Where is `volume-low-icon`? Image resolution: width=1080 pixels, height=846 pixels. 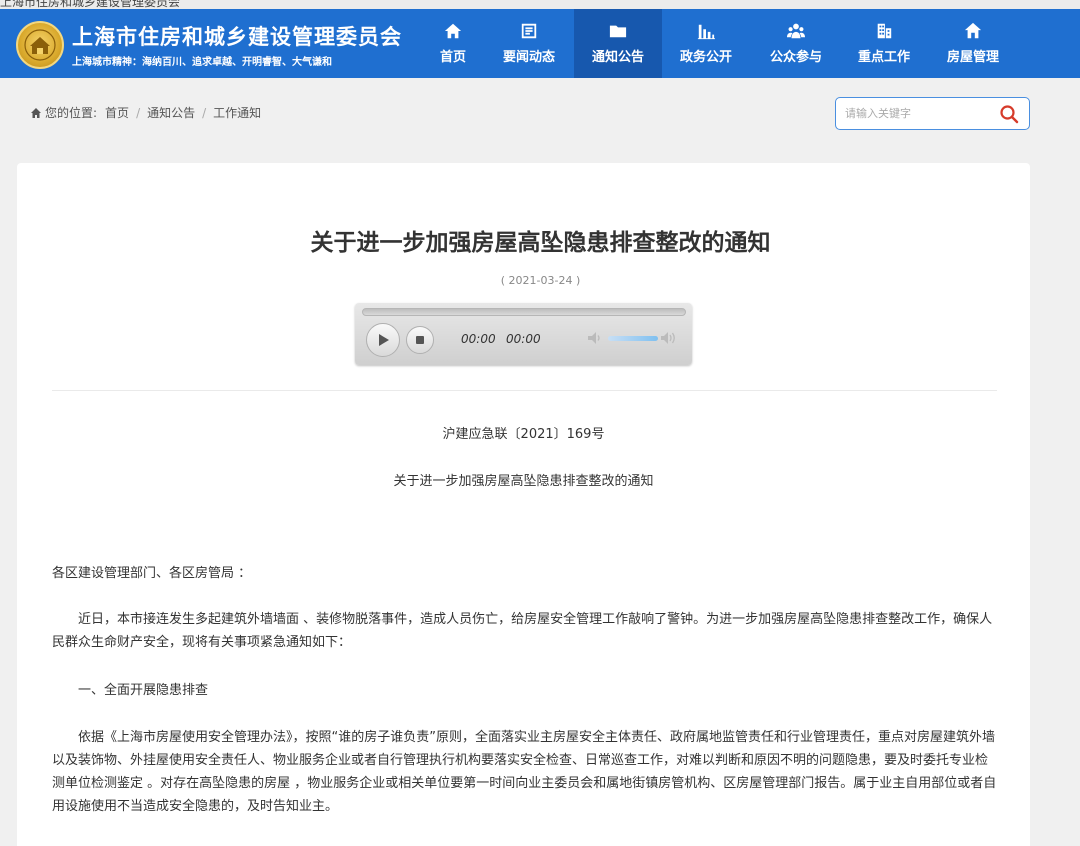
volume-low-icon is located at coordinates (595, 338).